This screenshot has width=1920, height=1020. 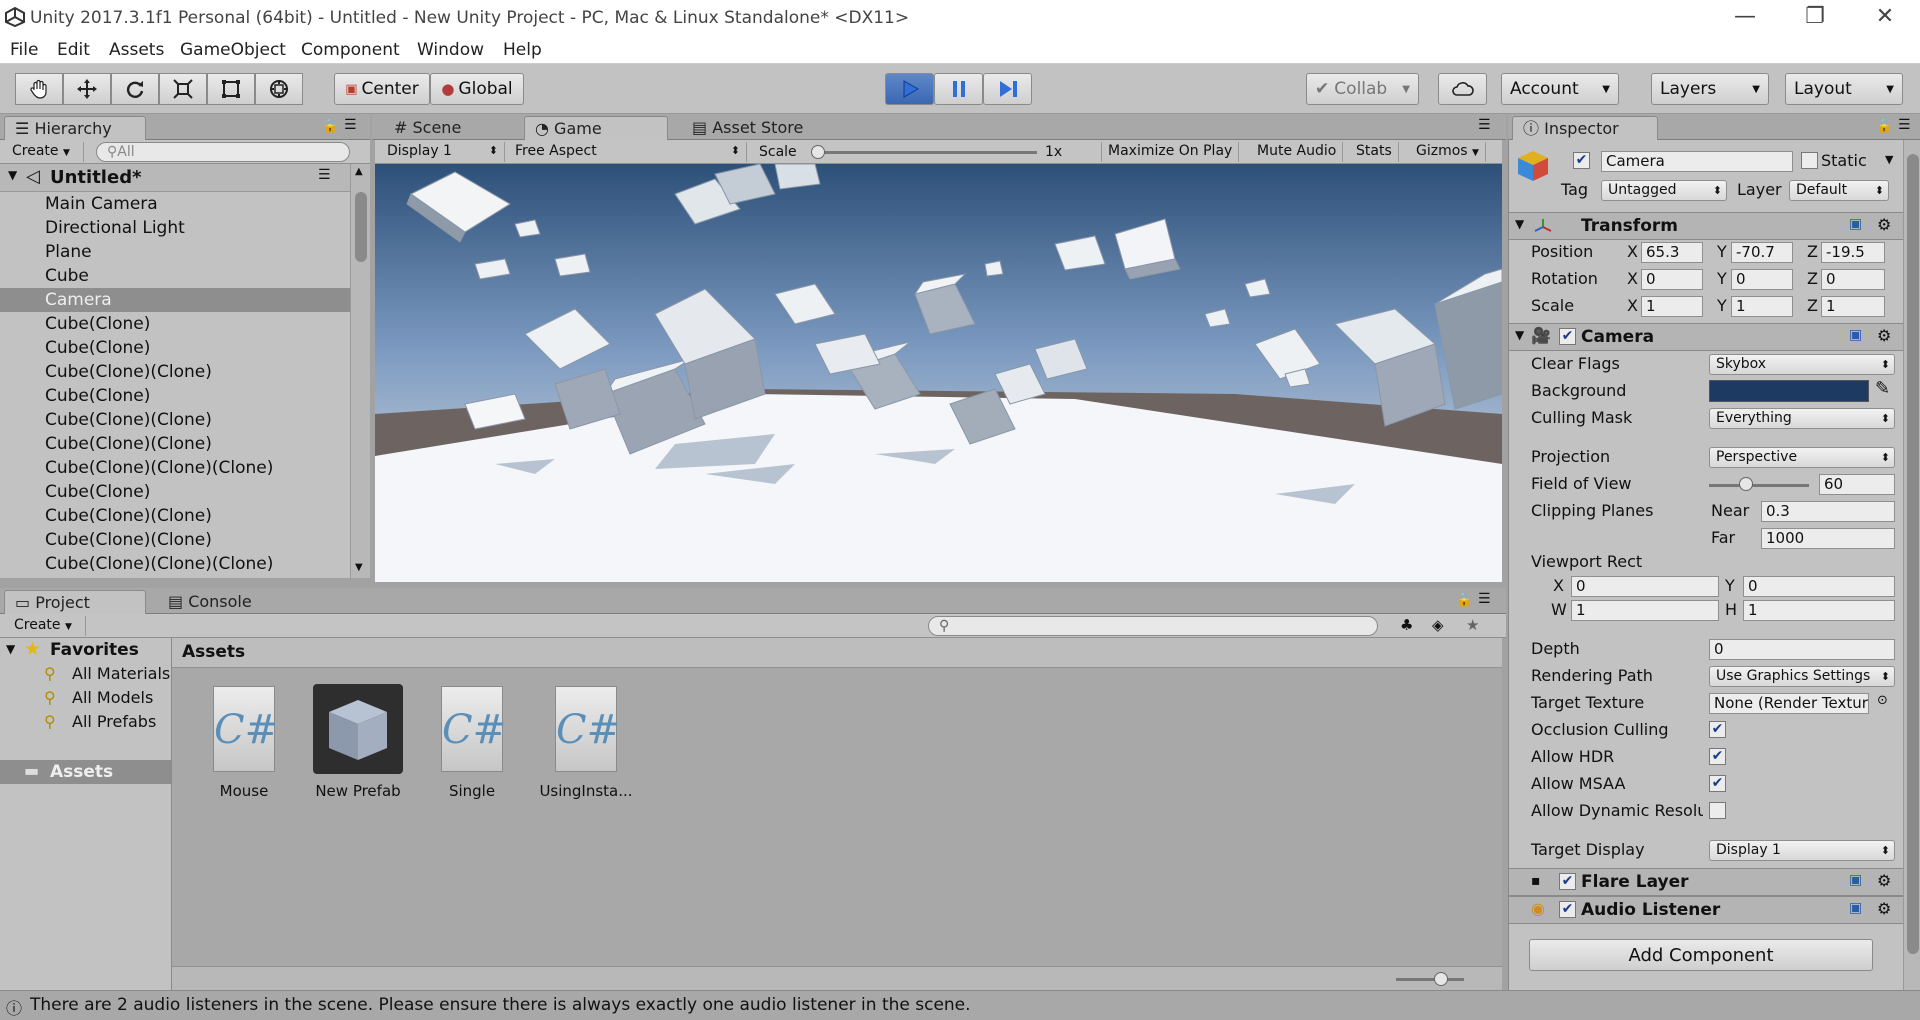 What do you see at coordinates (1802, 850) in the screenshot?
I see `target-display-dropdown: Display 1` at bounding box center [1802, 850].